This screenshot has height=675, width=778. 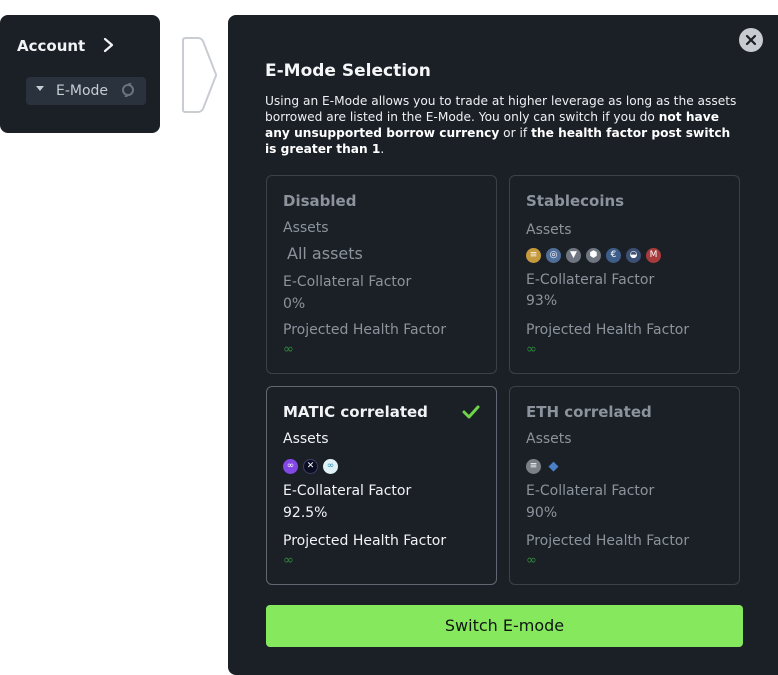 I want to click on emode-toggle-button: E-Mode, so click(x=86, y=91).